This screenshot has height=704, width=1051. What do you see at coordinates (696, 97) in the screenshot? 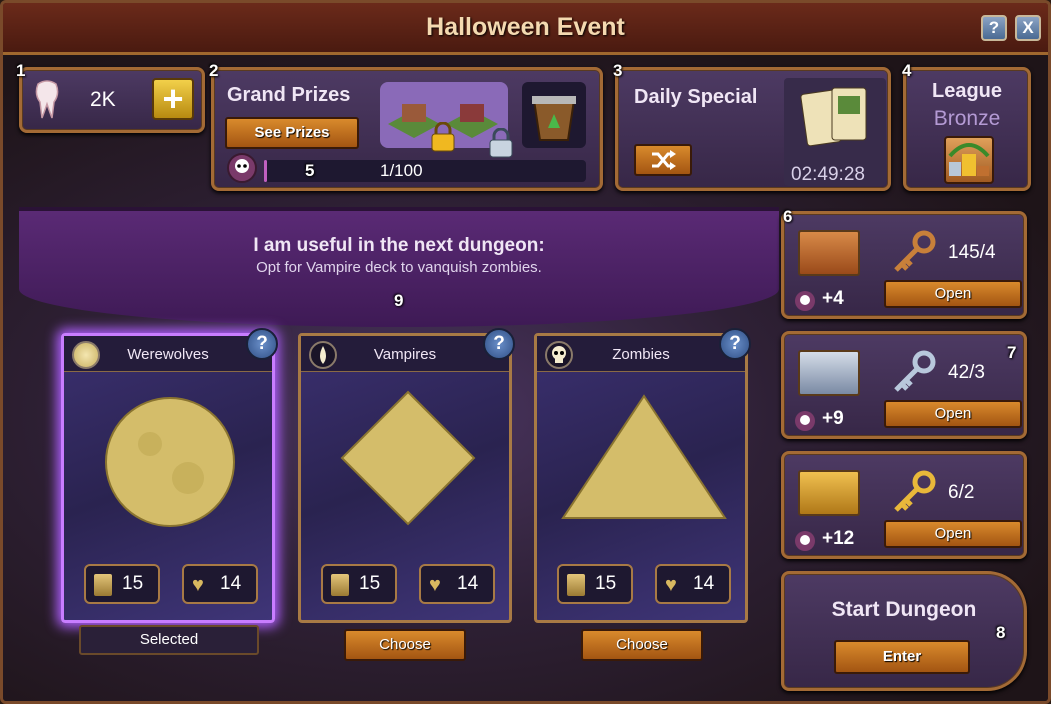
I see `daily-special-title: Daily Special` at bounding box center [696, 97].